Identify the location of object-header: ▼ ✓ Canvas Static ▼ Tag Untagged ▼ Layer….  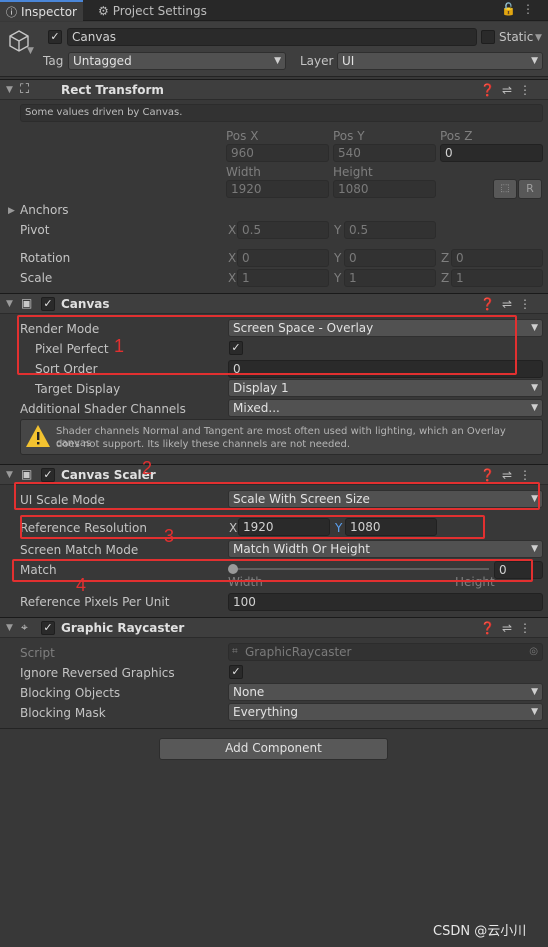
(274, 49).